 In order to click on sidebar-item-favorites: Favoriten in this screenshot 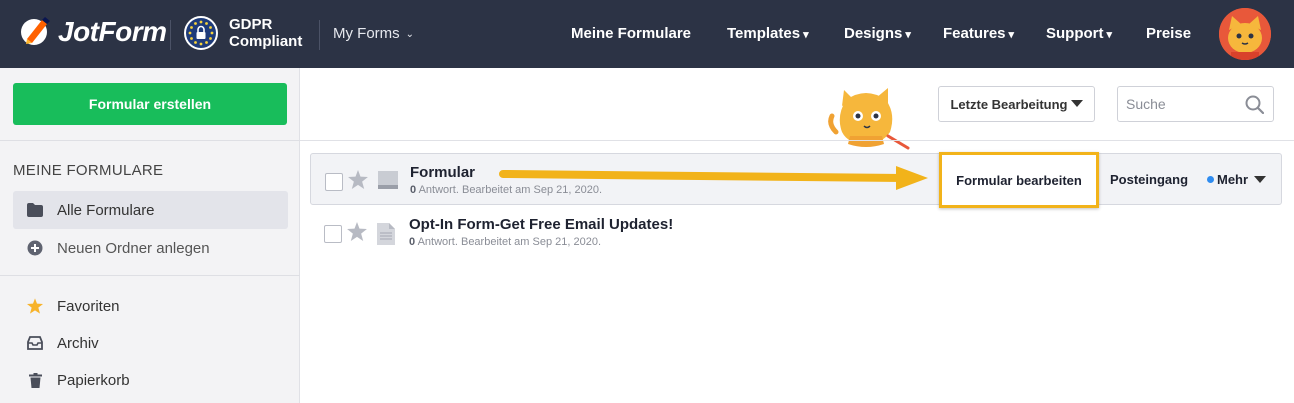, I will do `click(150, 306)`.